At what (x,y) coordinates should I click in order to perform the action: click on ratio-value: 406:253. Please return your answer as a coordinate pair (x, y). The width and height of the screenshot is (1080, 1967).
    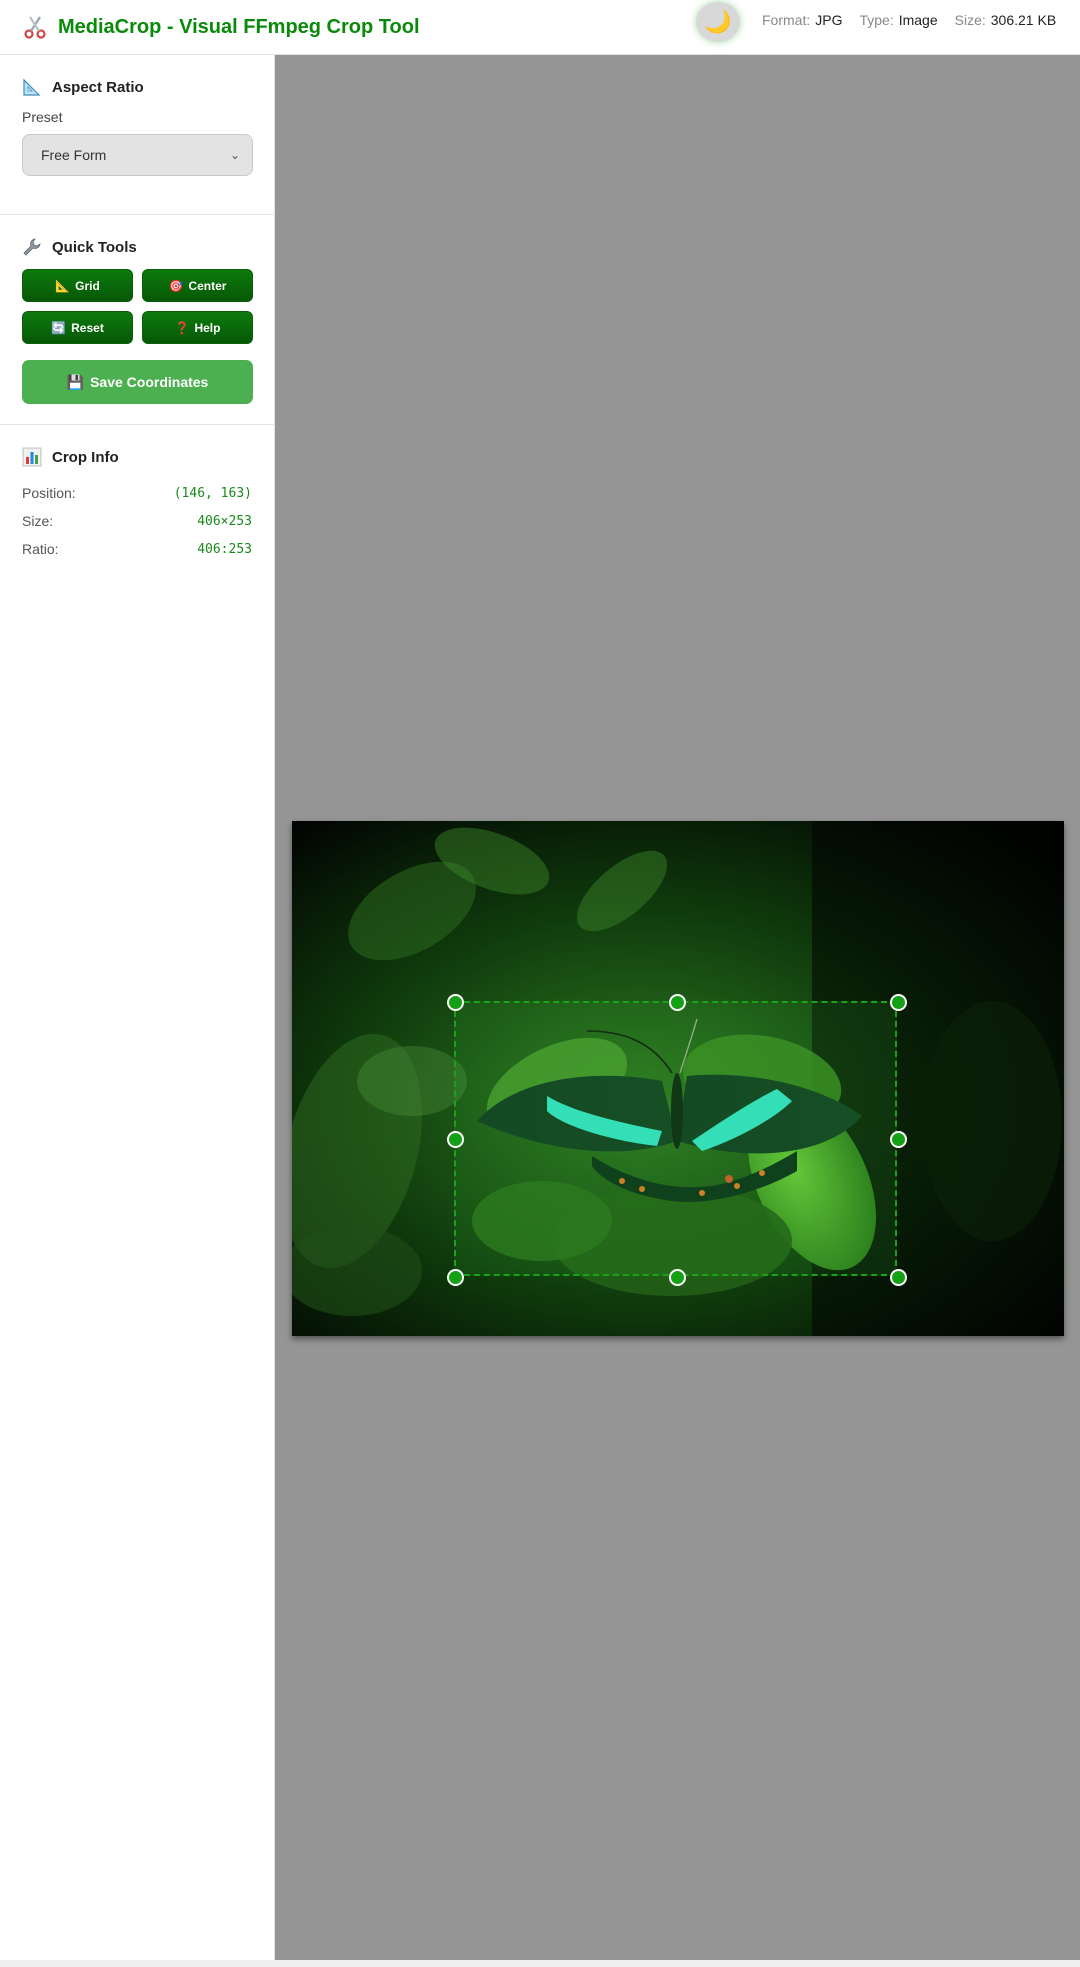
    Looking at the image, I should click on (224, 549).